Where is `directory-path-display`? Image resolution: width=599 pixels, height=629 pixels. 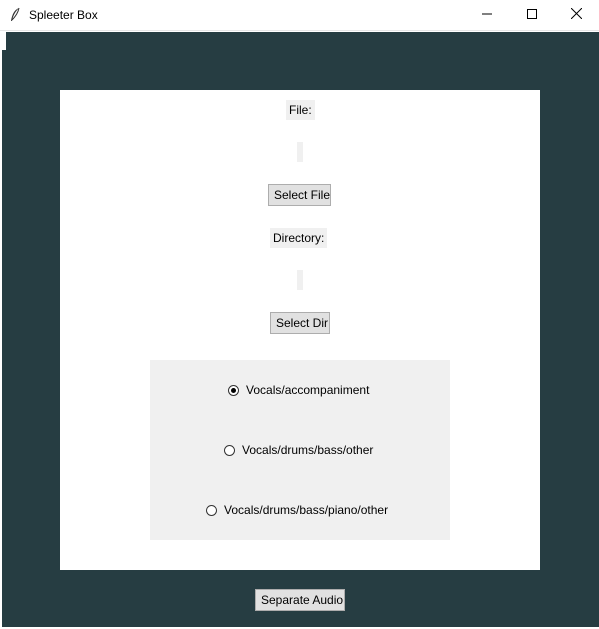
directory-path-display is located at coordinates (300, 280).